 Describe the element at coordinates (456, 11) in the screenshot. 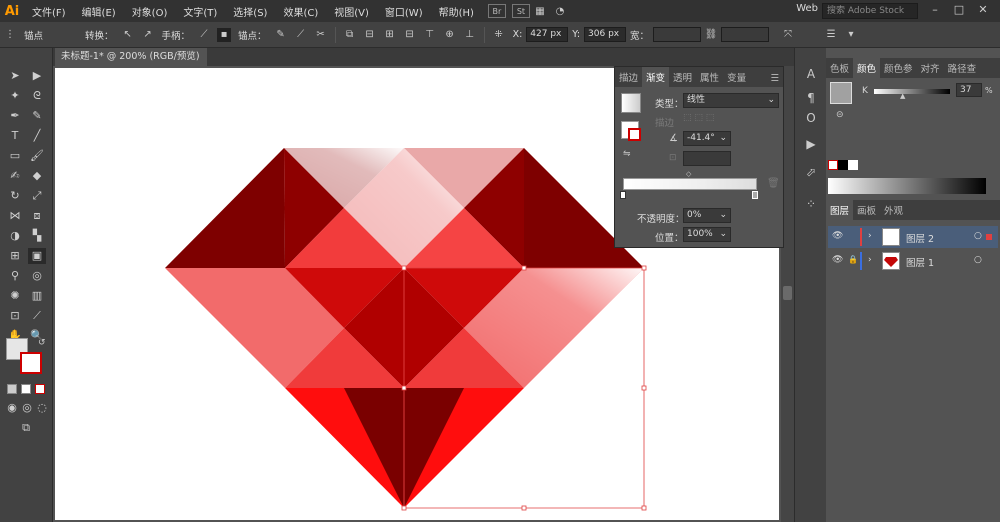

I see `menu-help: 帮助(H)` at that location.